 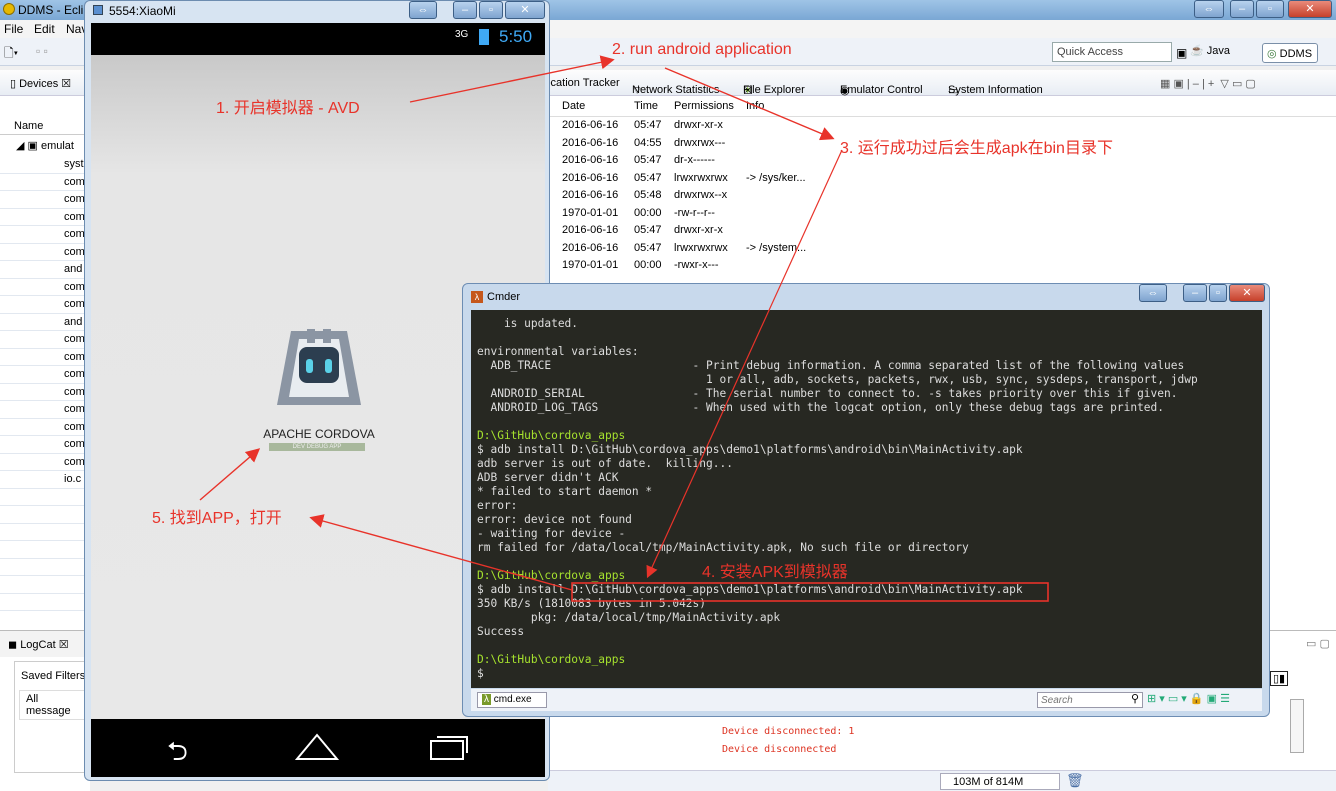 I want to click on annotation-step1: 1. 开启模拟器 - AVD, so click(x=288, y=108).